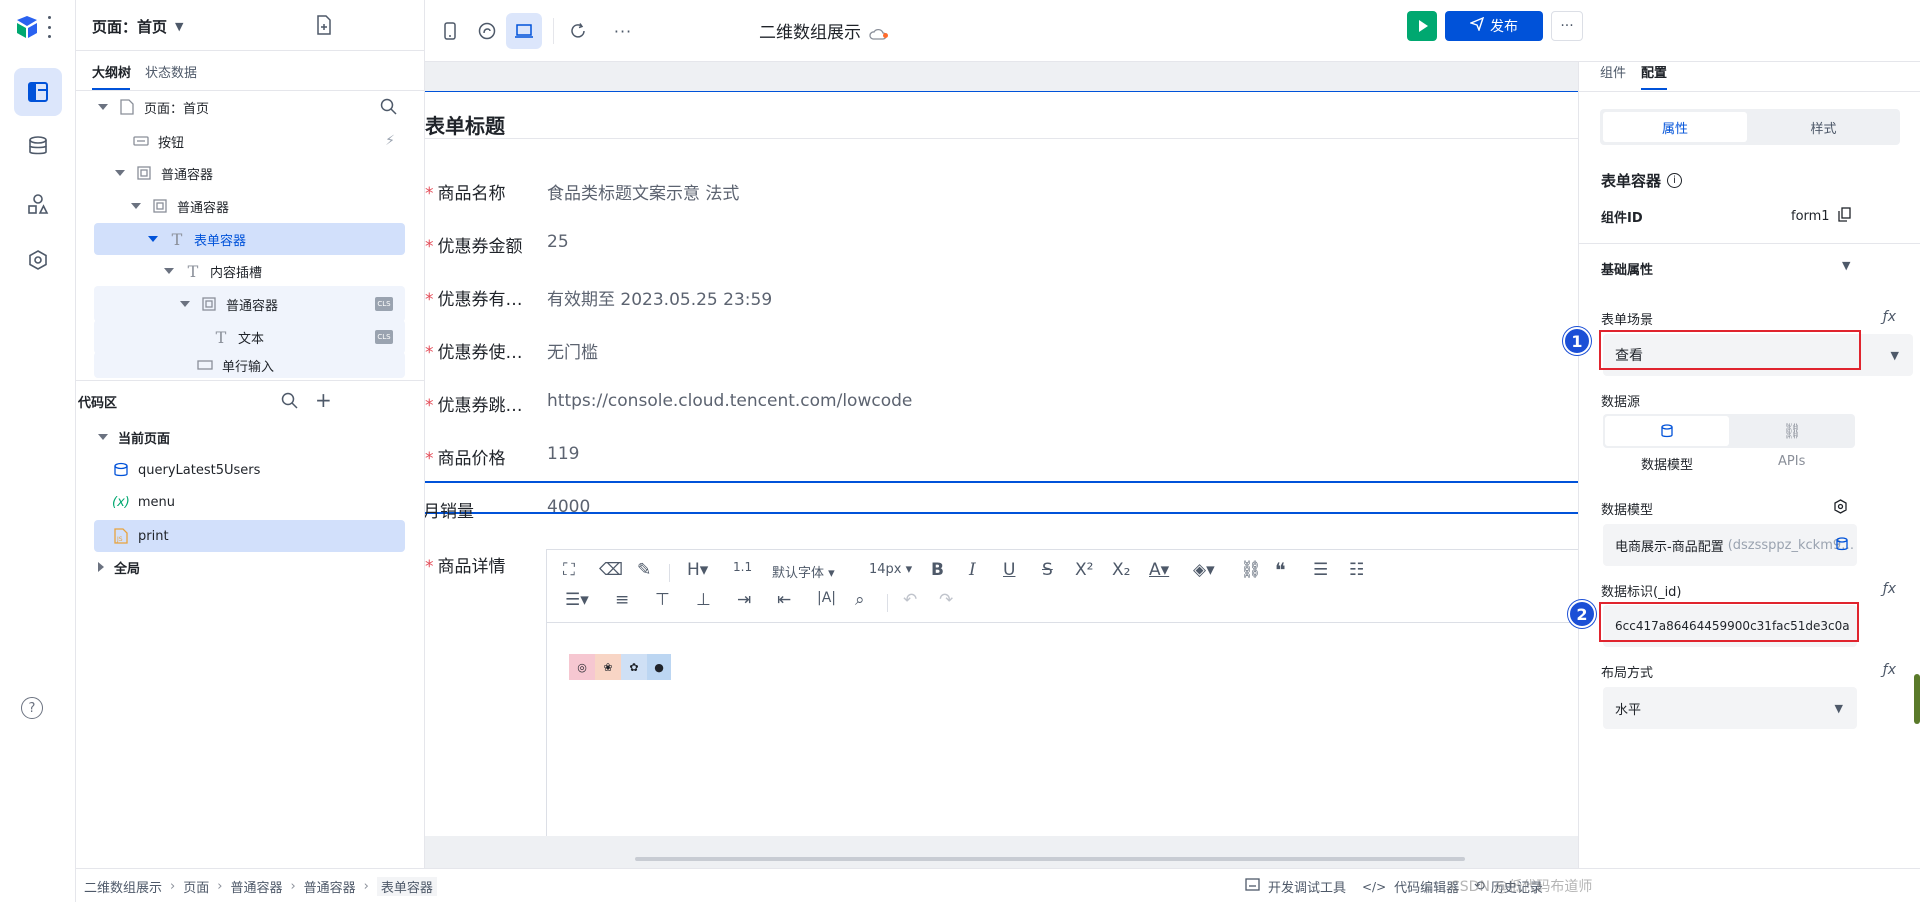 Image resolution: width=1920 pixels, height=902 pixels. What do you see at coordinates (390, 141) in the screenshot?
I see `lightning-icon: ⚡` at bounding box center [390, 141].